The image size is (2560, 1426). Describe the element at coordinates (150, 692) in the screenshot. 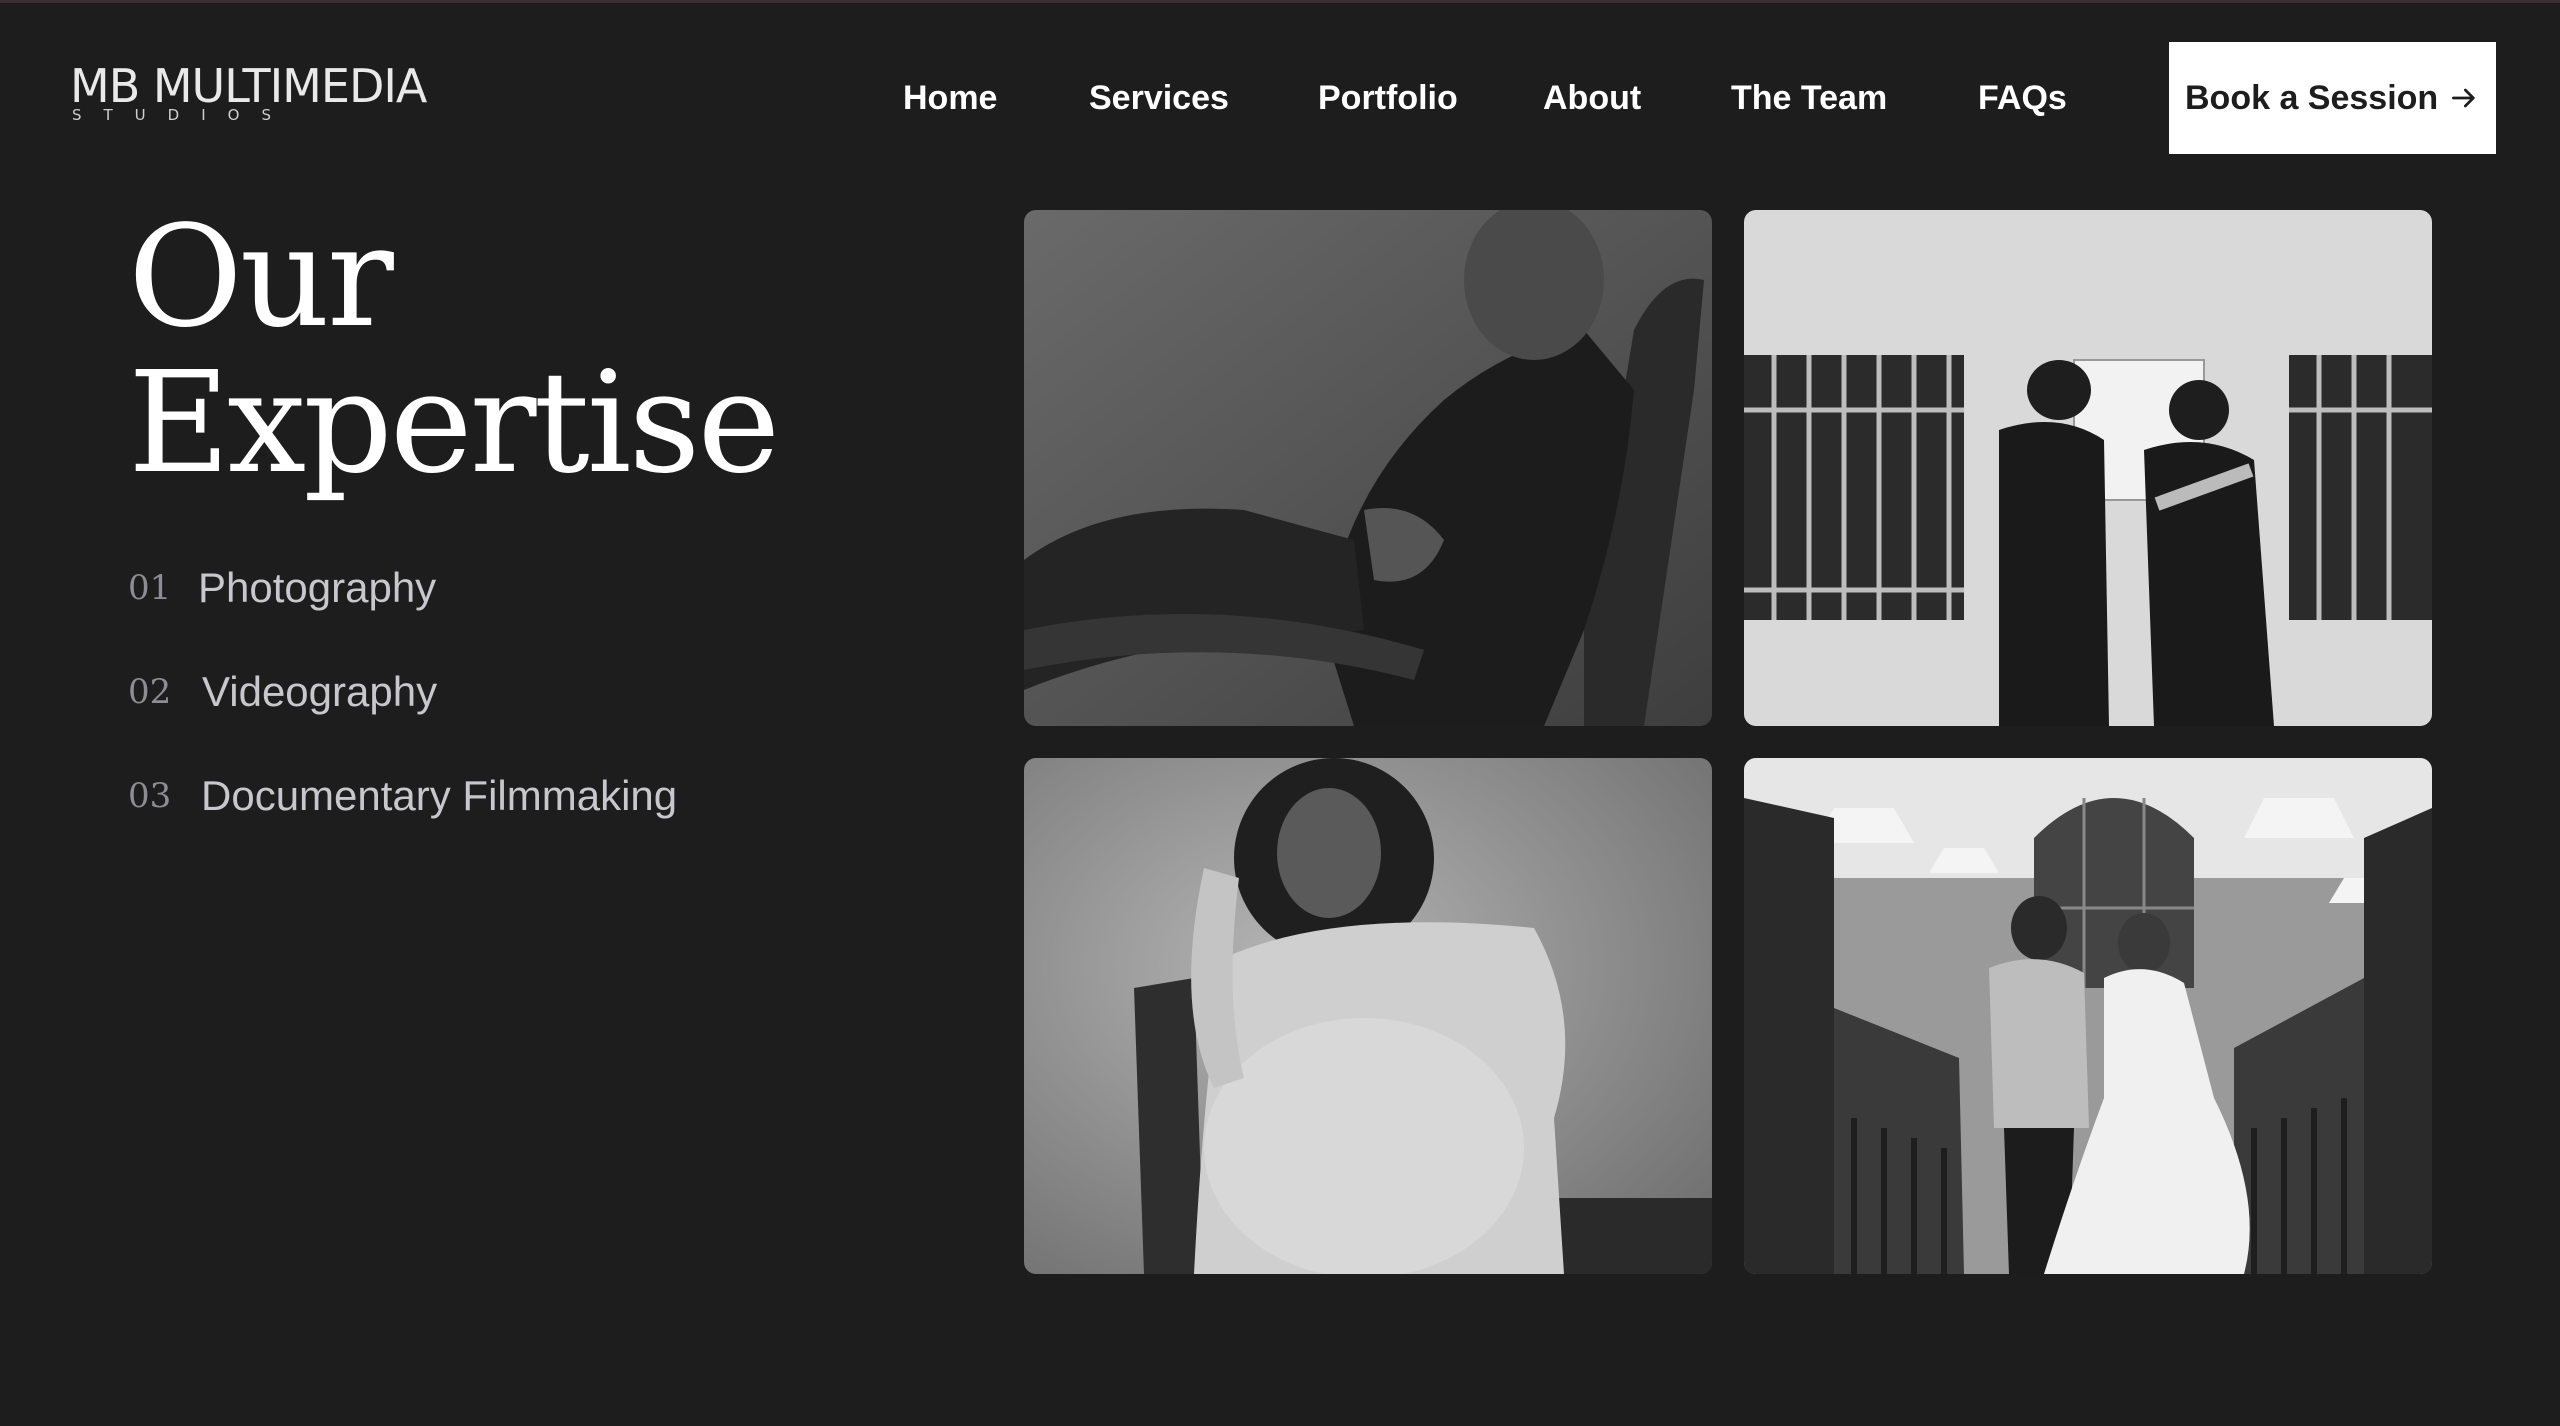

I see `expertise-number: 02` at that location.